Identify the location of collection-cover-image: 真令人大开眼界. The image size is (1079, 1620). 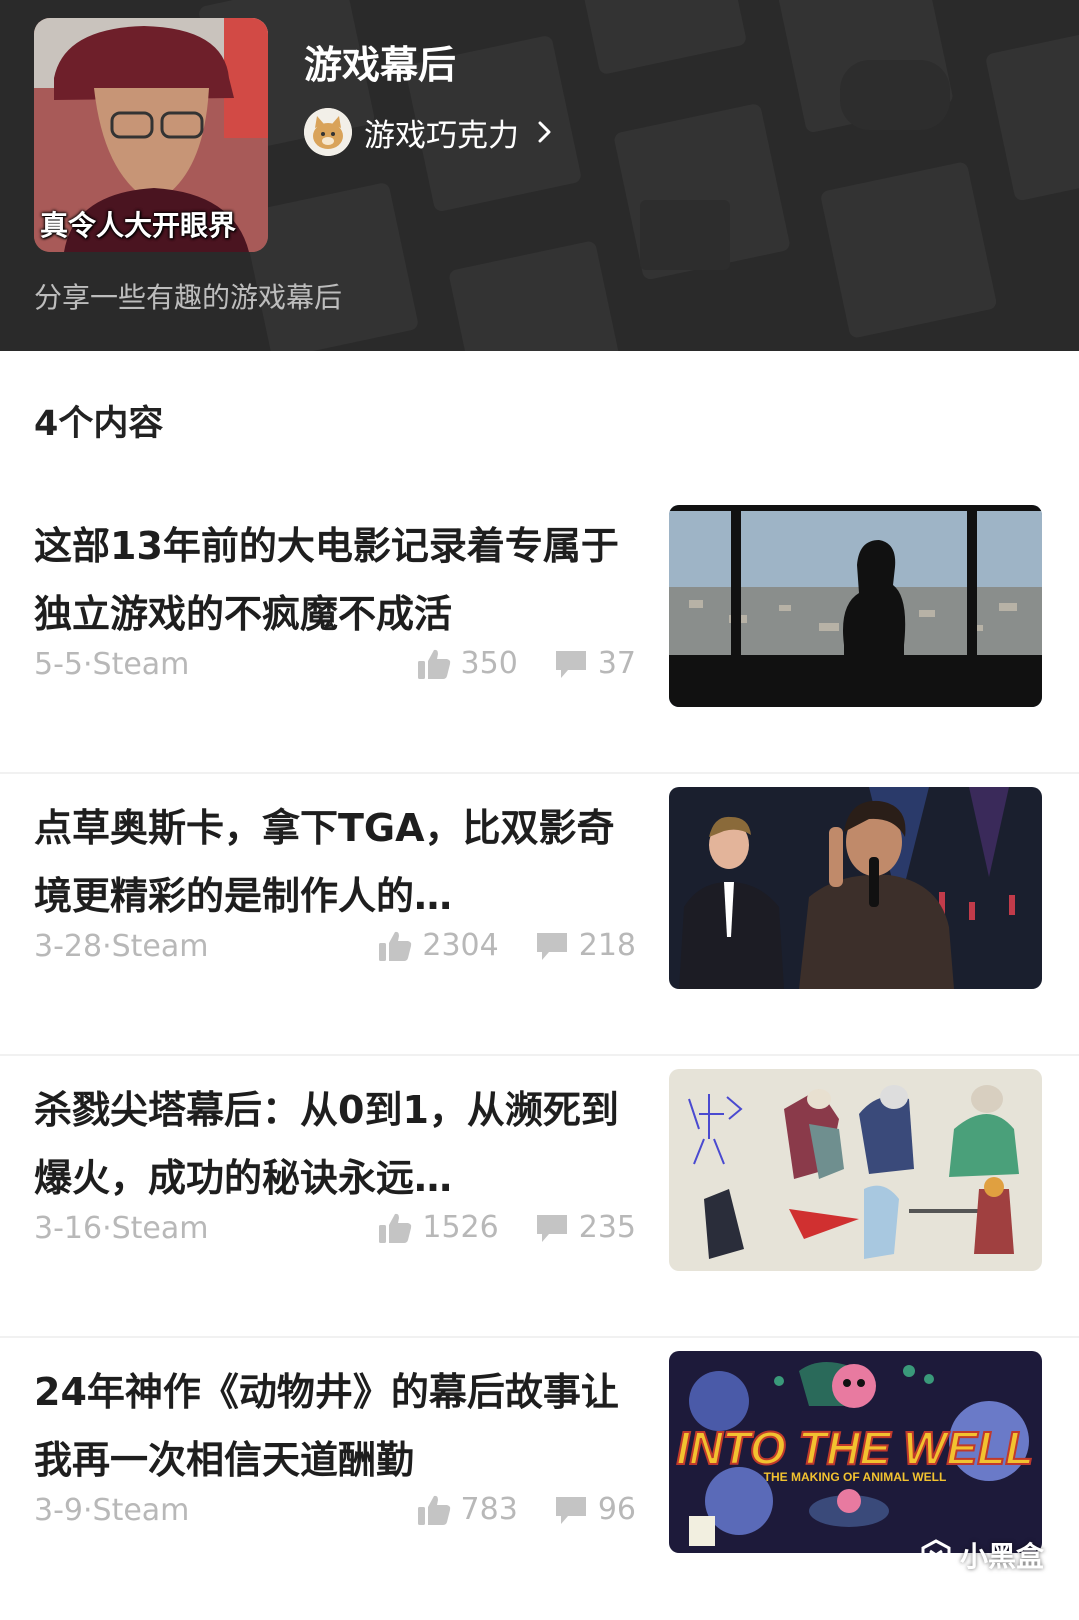
(151, 135).